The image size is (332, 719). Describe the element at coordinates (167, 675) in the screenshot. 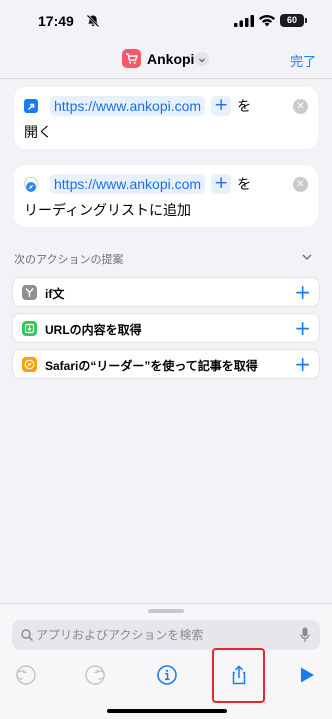

I see `info-icon` at that location.